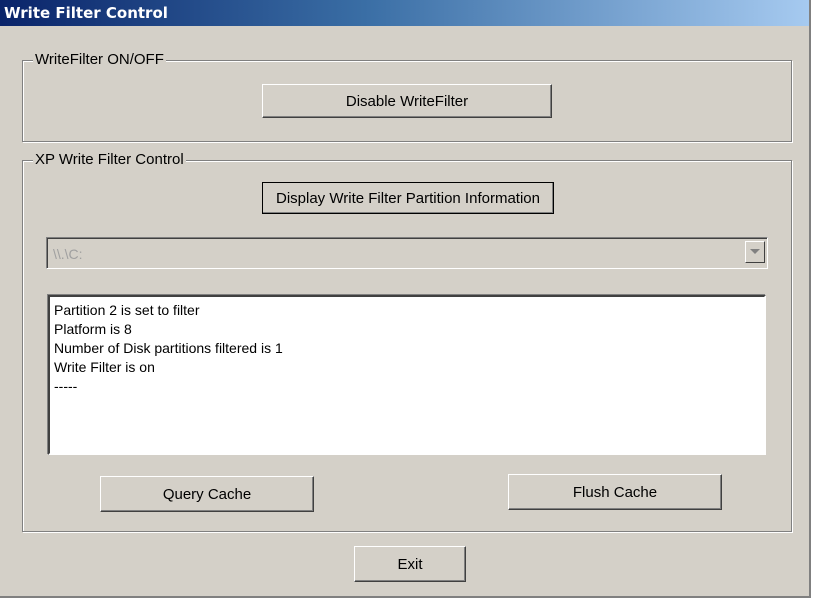  I want to click on query-cache-button: Query Cache, so click(207, 494).